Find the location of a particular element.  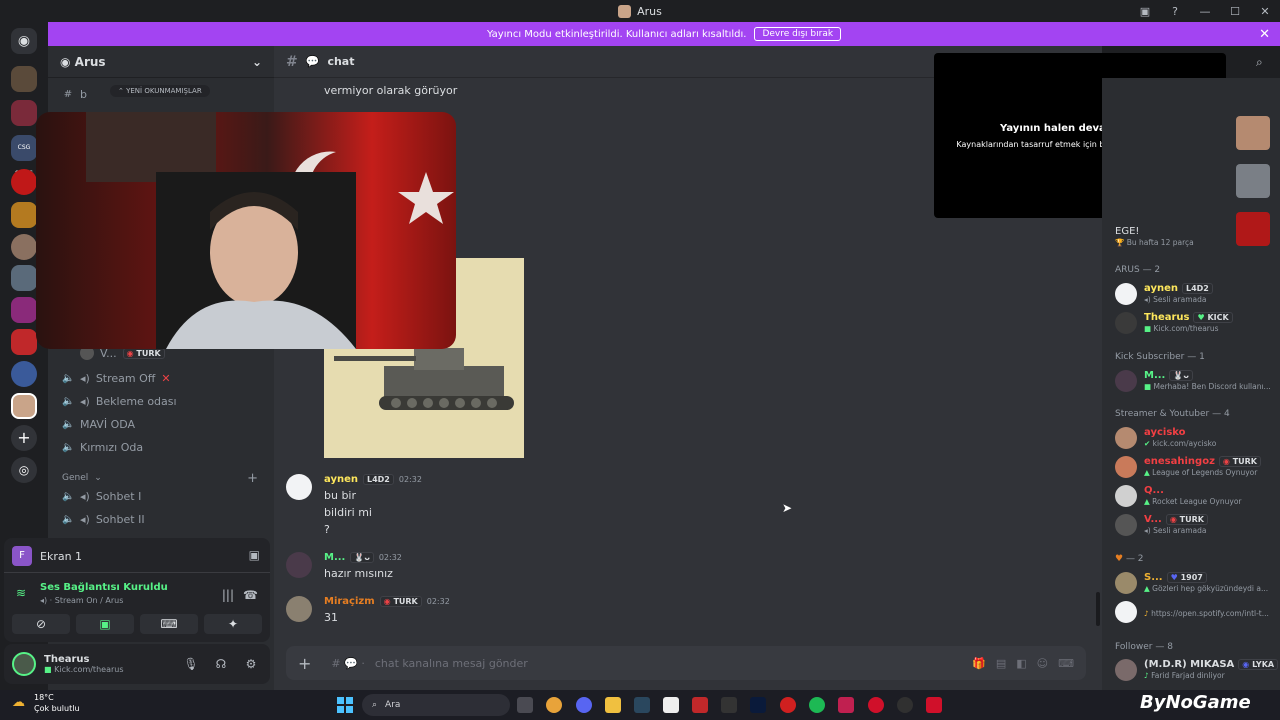

disconnect-icon: ☎ is located at coordinates (250, 595).